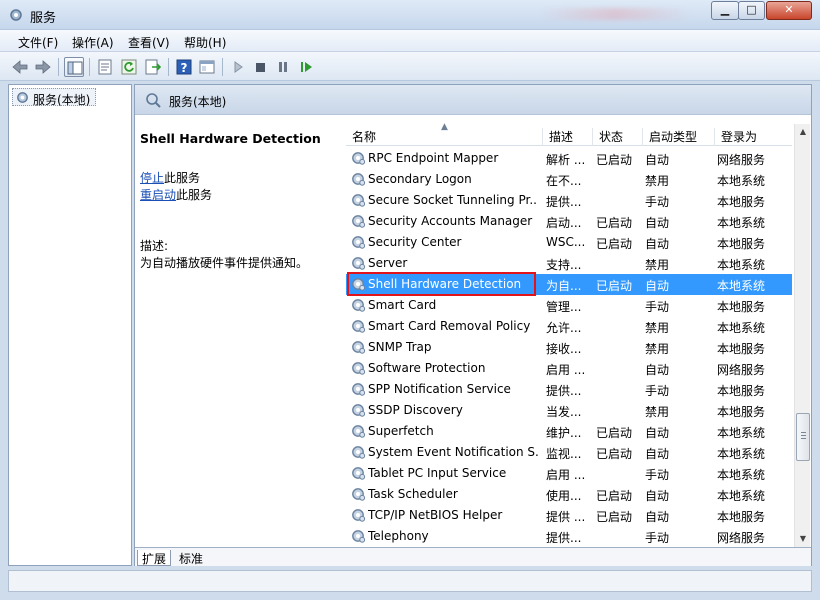 This screenshot has height=600, width=820. I want to click on services-gear-icon, so click(16, 15).